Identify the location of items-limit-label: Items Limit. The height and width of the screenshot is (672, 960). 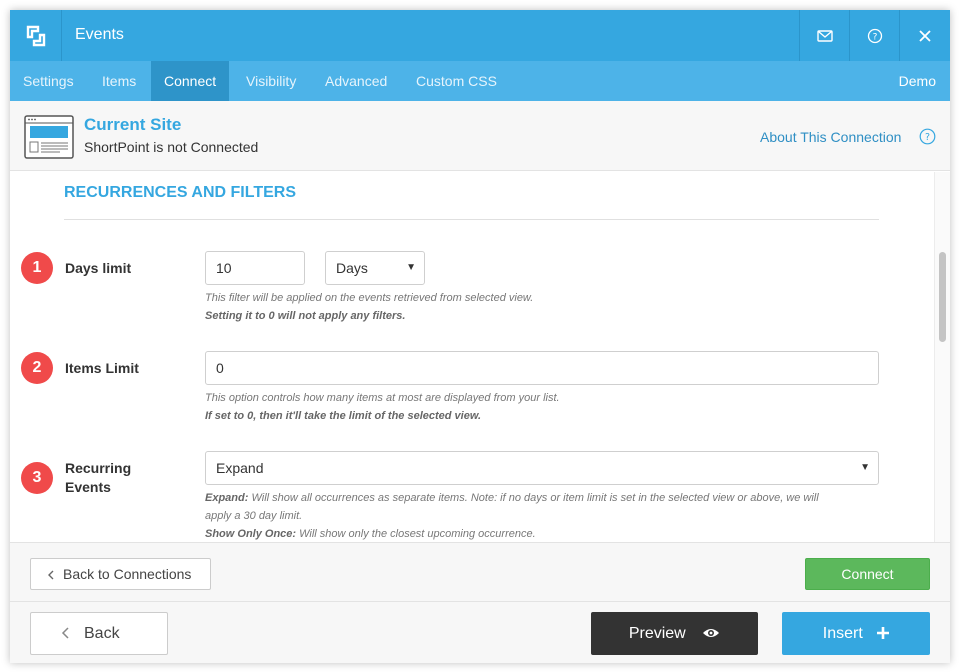
(102, 368).